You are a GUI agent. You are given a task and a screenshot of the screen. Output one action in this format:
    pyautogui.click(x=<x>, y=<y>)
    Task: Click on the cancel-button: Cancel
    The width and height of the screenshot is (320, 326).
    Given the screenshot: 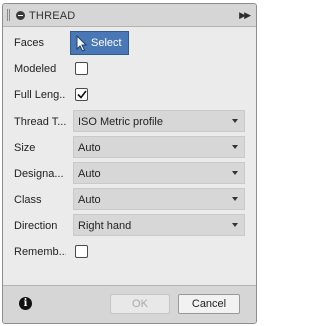 What is the action you would take?
    pyautogui.click(x=209, y=304)
    